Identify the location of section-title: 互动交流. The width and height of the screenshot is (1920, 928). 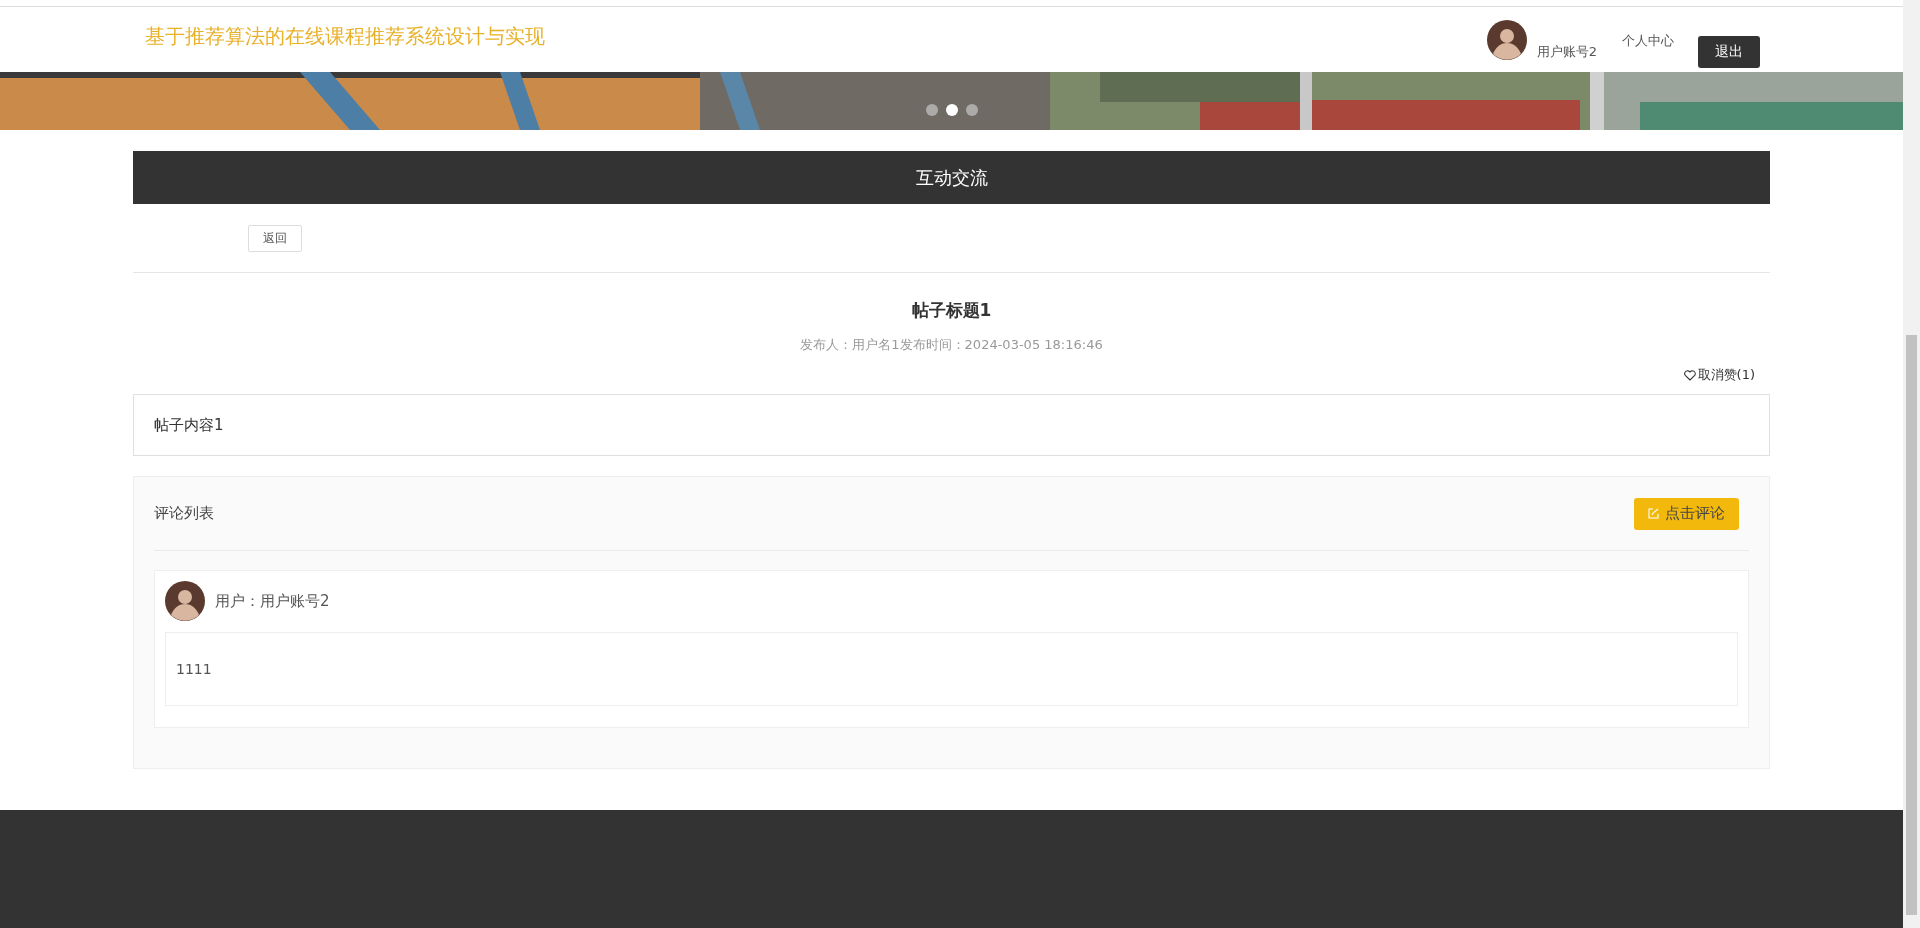
(951, 177).